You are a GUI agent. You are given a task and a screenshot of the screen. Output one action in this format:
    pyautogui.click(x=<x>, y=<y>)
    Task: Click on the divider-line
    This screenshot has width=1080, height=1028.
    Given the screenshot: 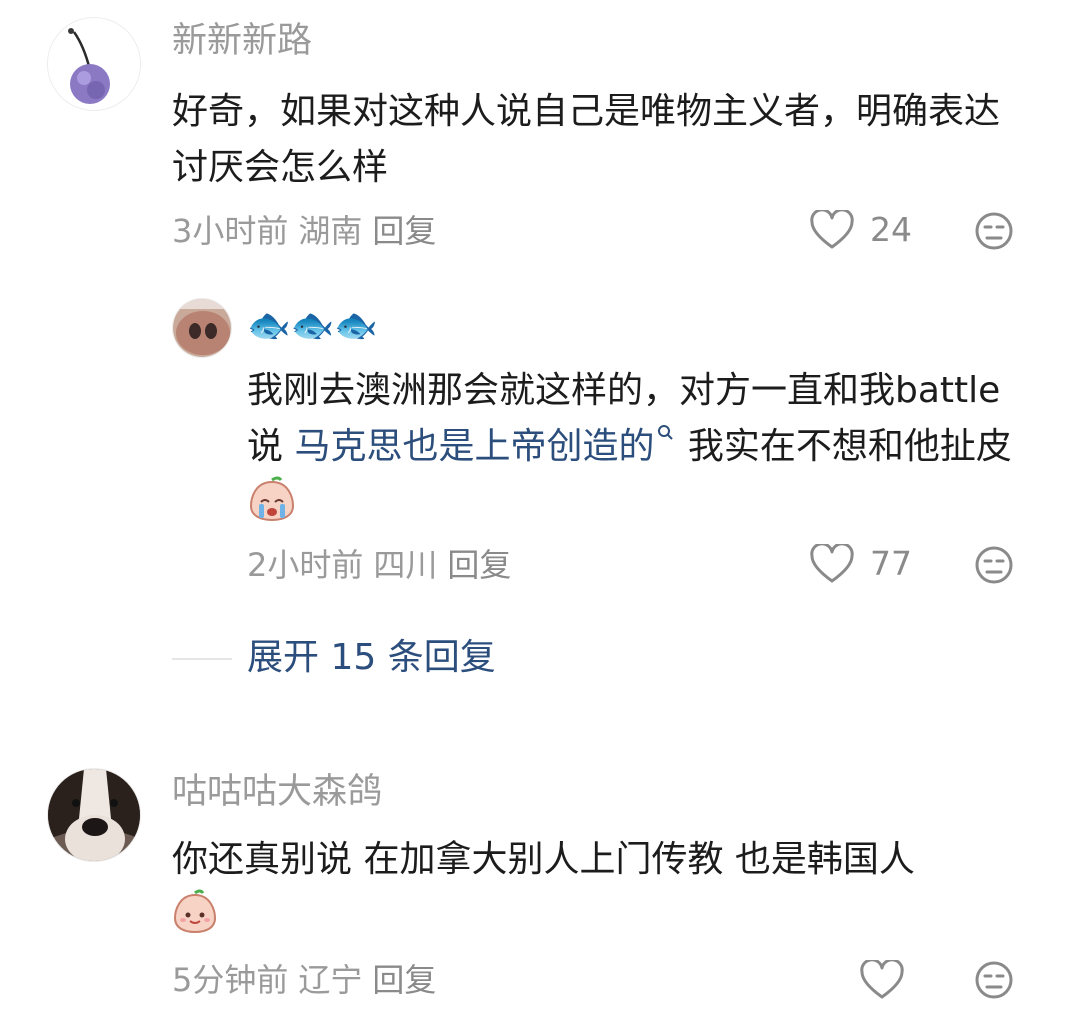 What is the action you would take?
    pyautogui.click(x=202, y=659)
    